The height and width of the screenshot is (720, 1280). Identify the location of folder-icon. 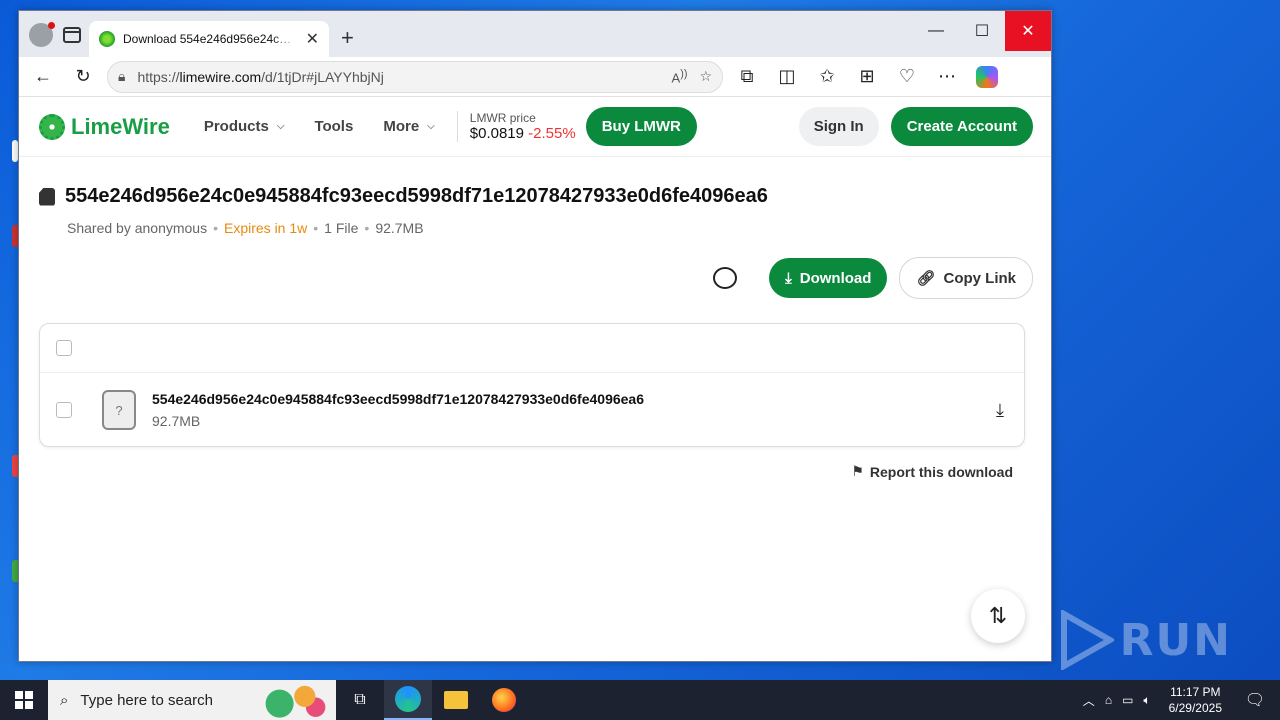
(456, 700).